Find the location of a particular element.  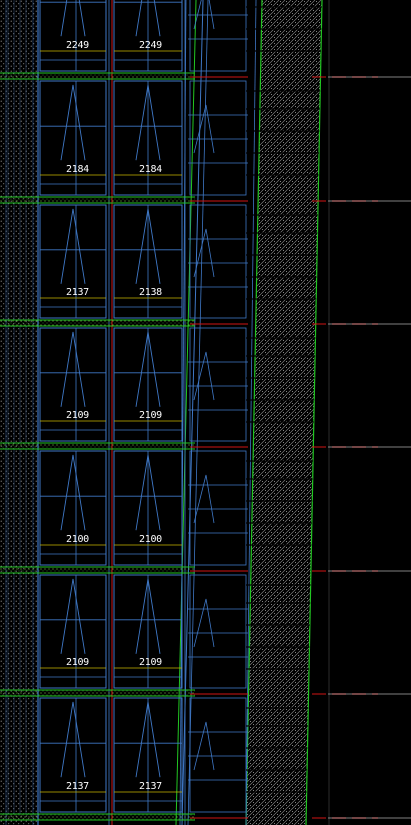

dimension-label: 2138 is located at coordinates (150, 292).